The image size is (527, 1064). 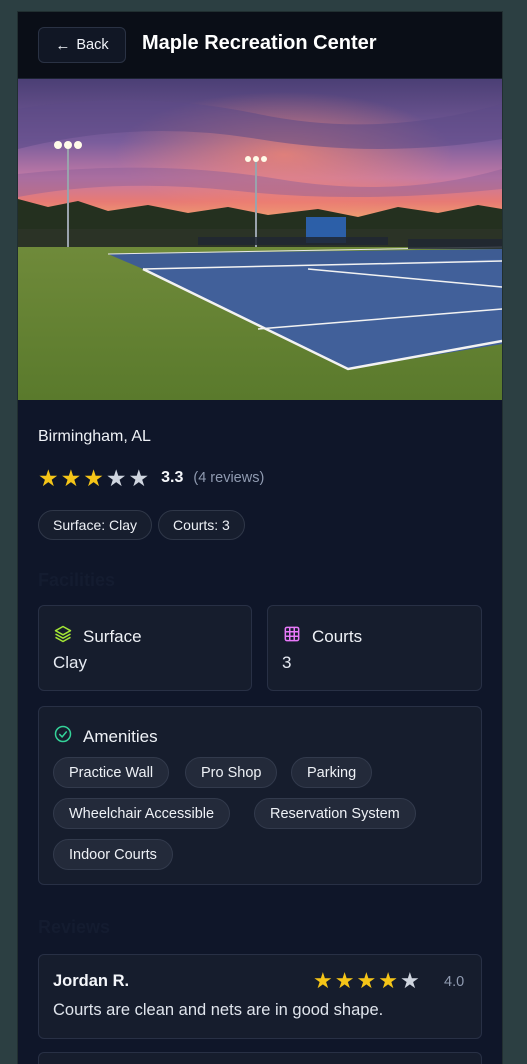 I want to click on review-count: (4 reviews), so click(x=229, y=478).